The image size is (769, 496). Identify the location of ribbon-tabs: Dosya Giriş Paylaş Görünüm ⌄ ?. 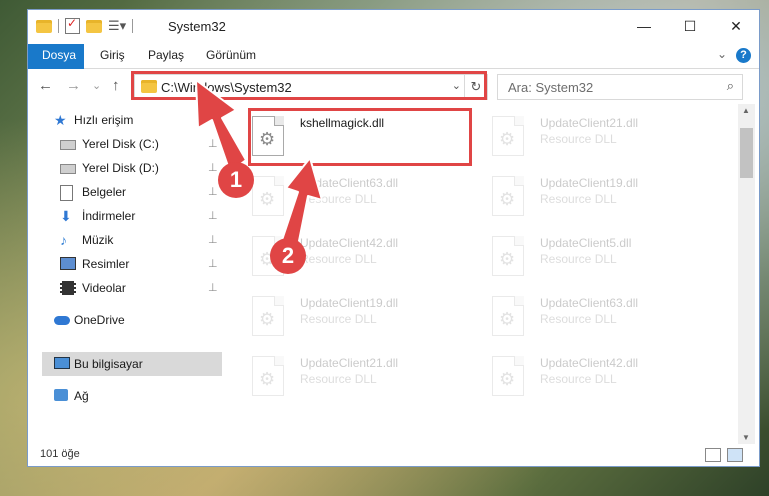
(393, 69).